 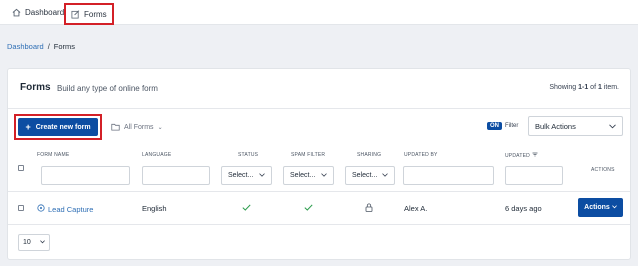 What do you see at coordinates (16, 12) in the screenshot?
I see `home-icon` at bounding box center [16, 12].